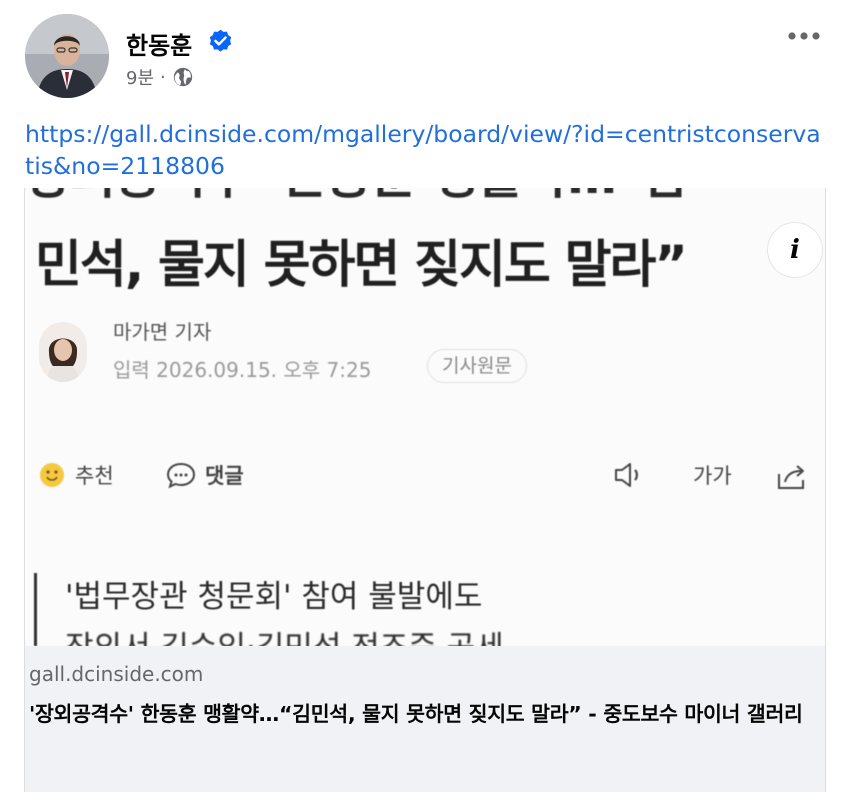 The width and height of the screenshot is (850, 792). I want to click on recommend-action: 추천, so click(75, 475).